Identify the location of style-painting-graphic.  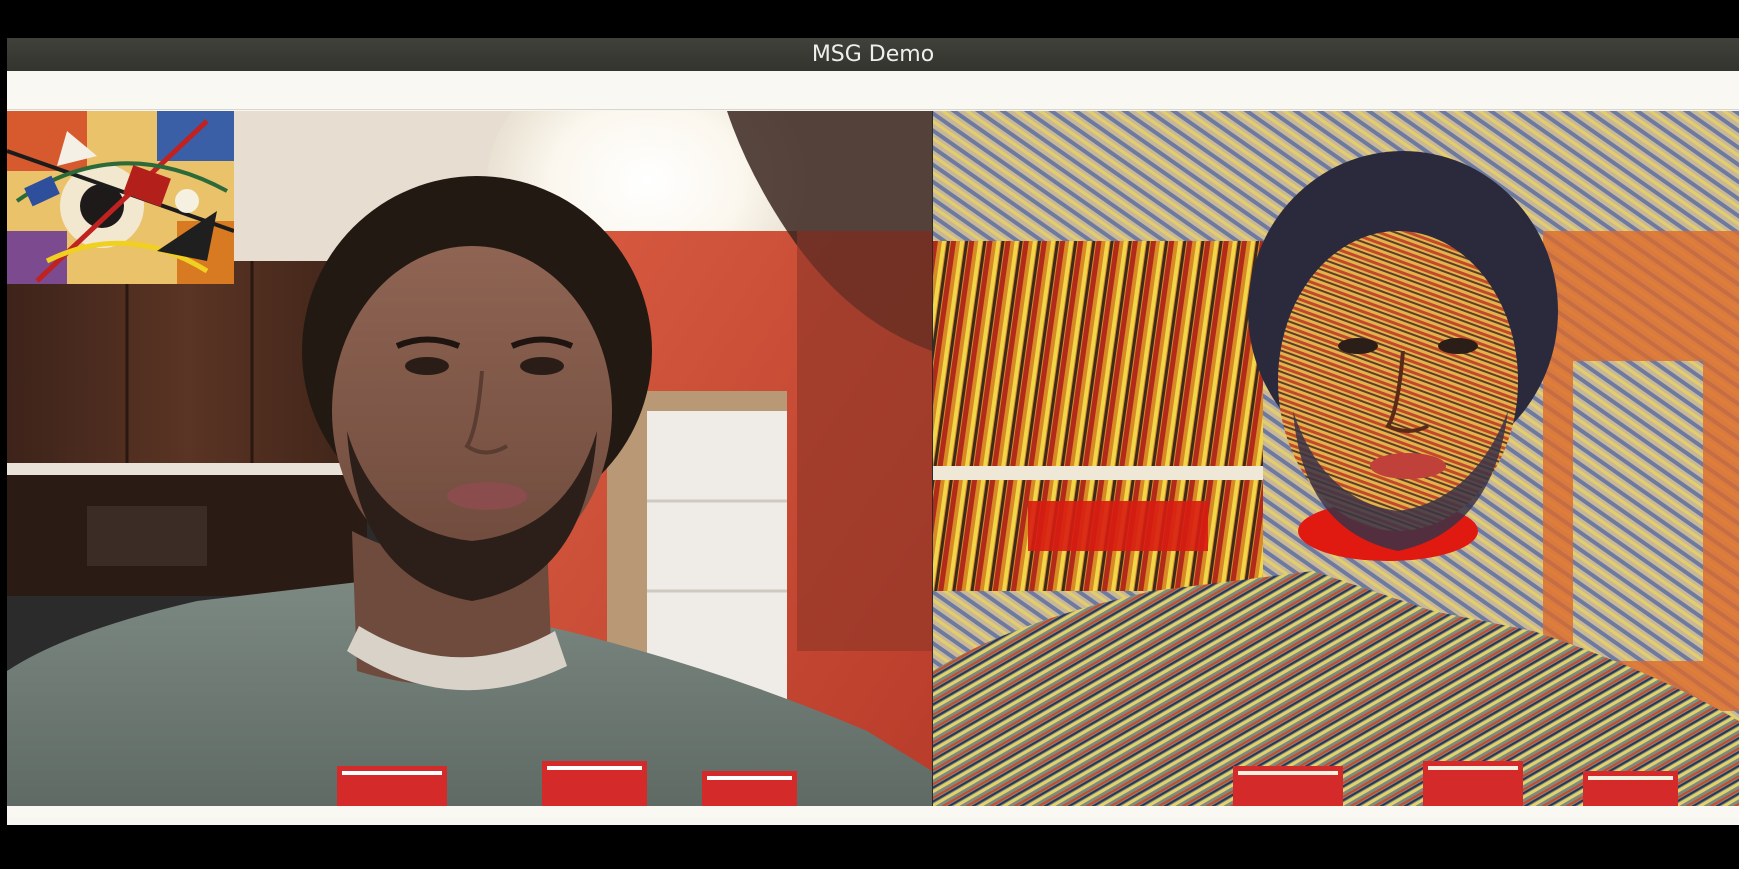
(120, 197).